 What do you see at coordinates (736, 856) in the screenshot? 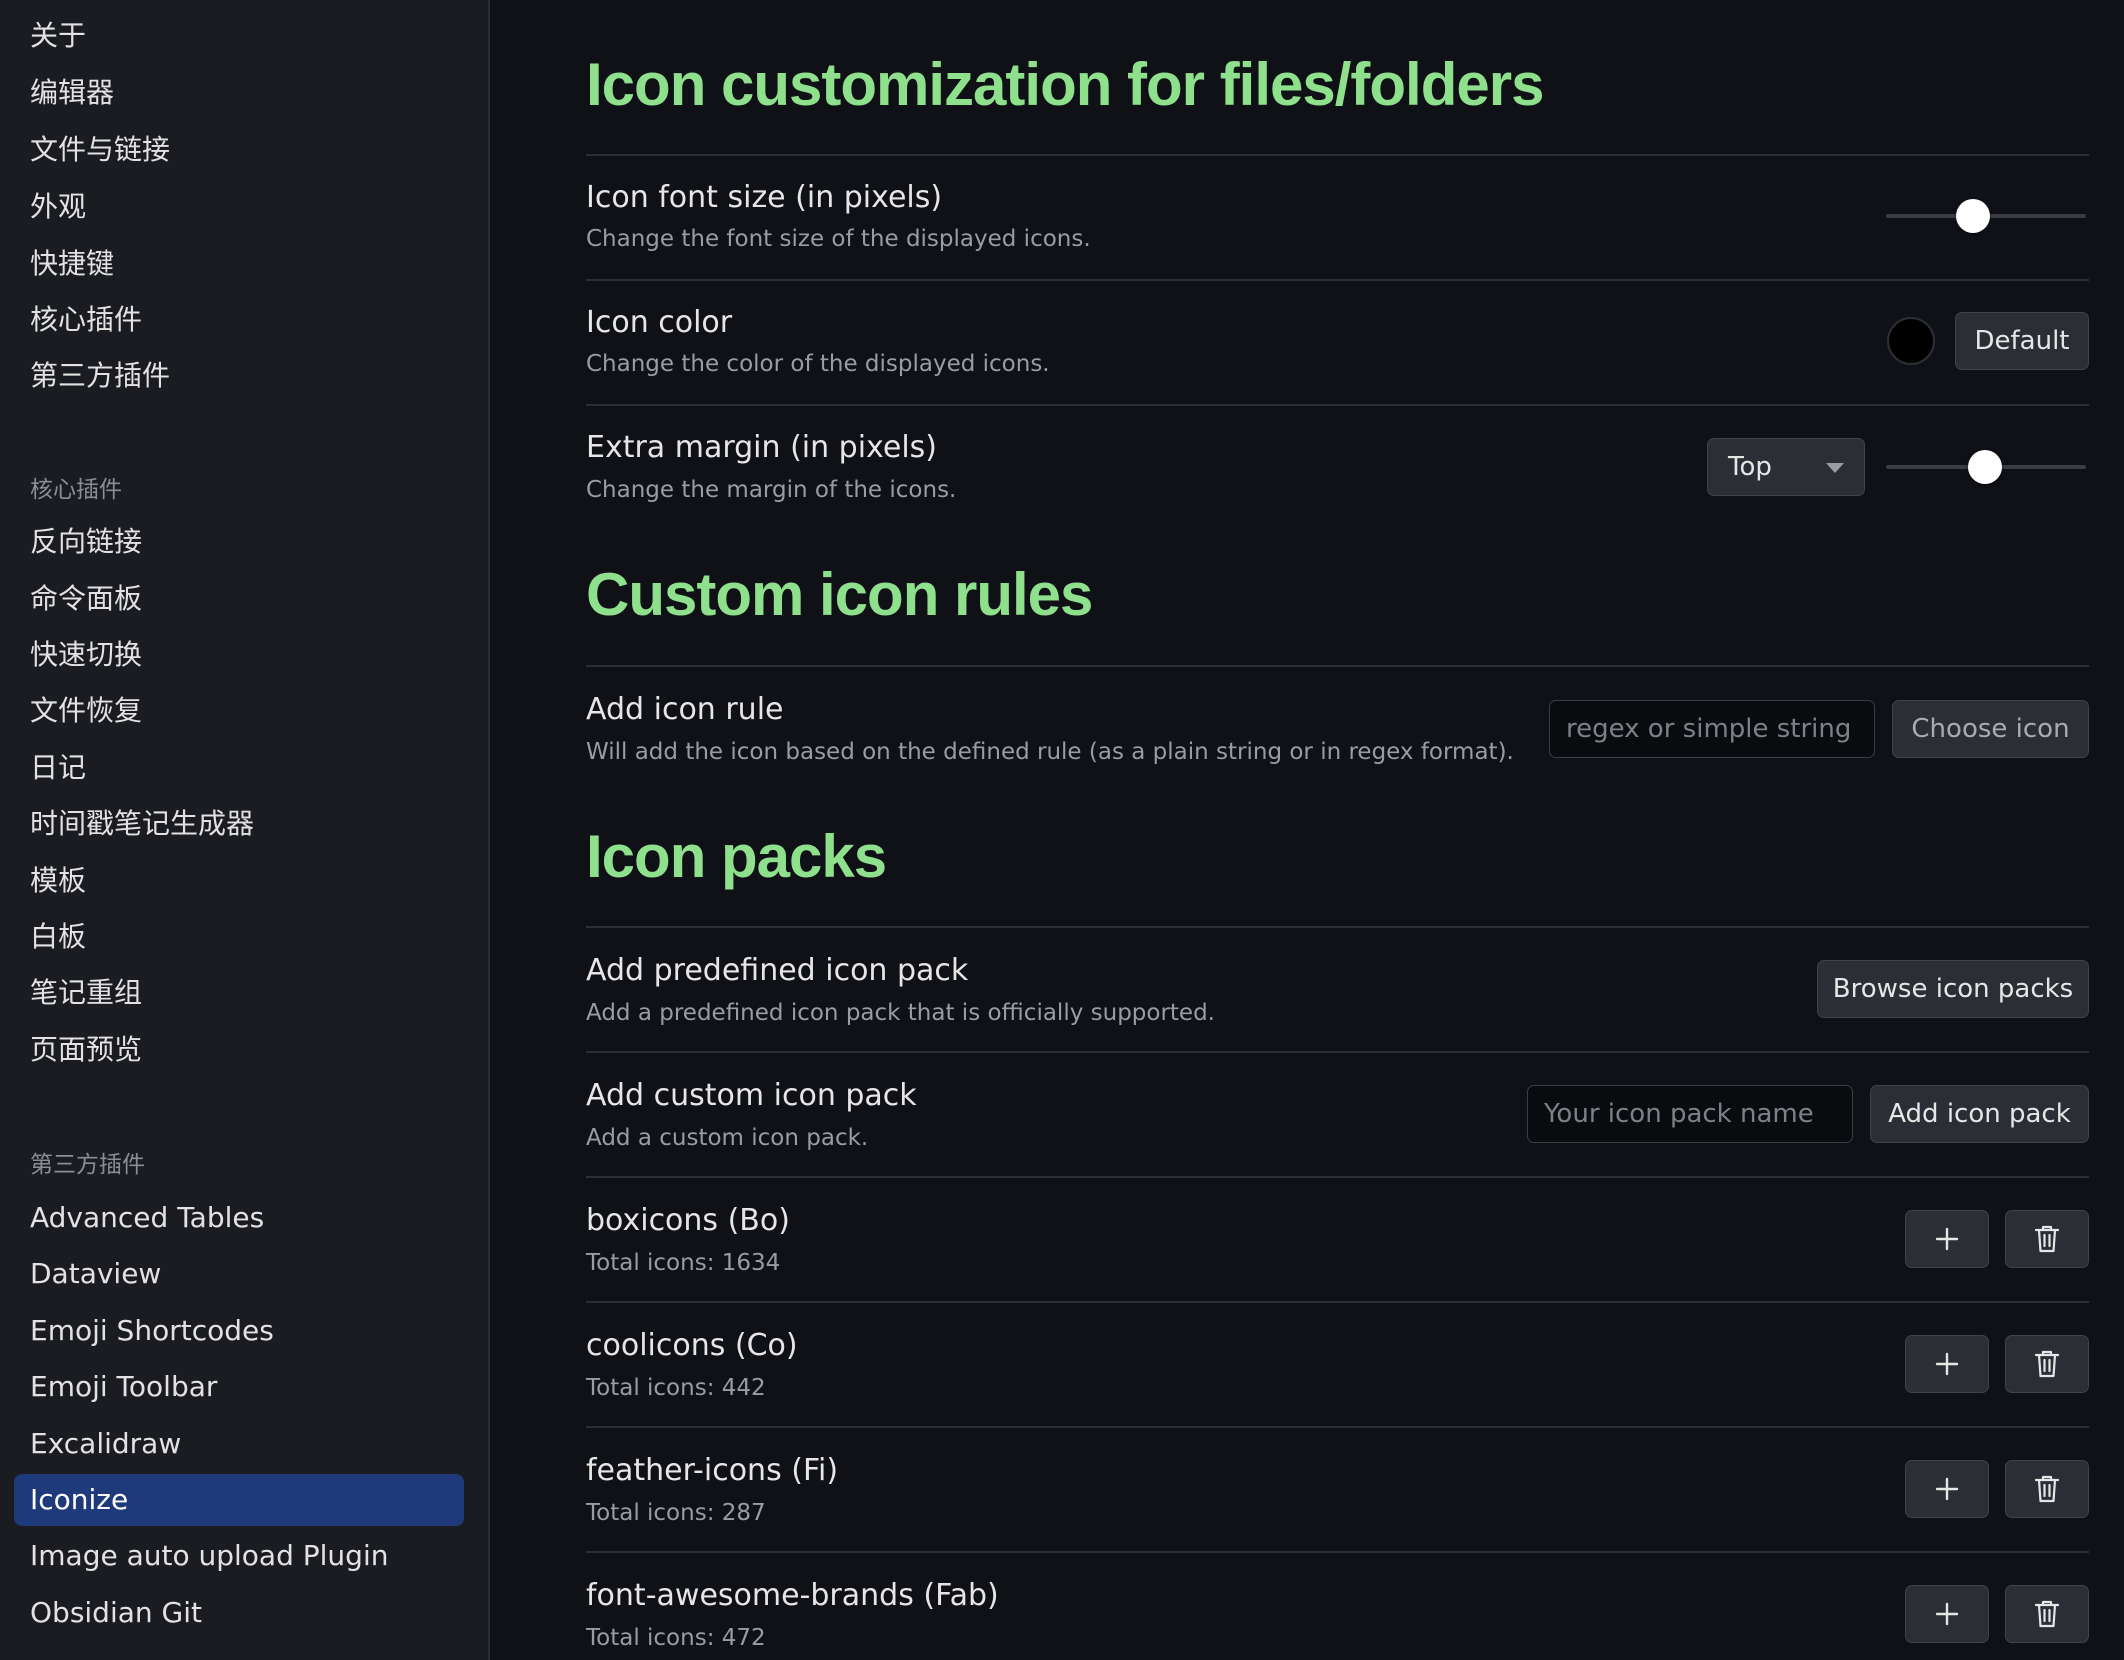
I see `section-title-icon-packs: Icon packs` at bounding box center [736, 856].